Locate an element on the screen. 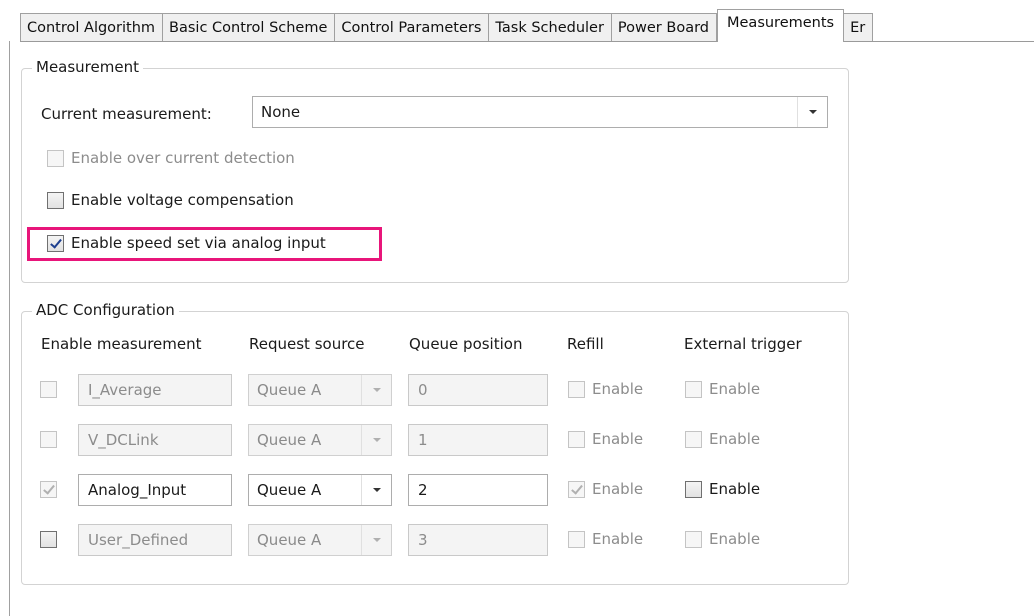 This screenshot has height=616, width=1034. current-measurement-label: Current measurement: is located at coordinates (126, 114).